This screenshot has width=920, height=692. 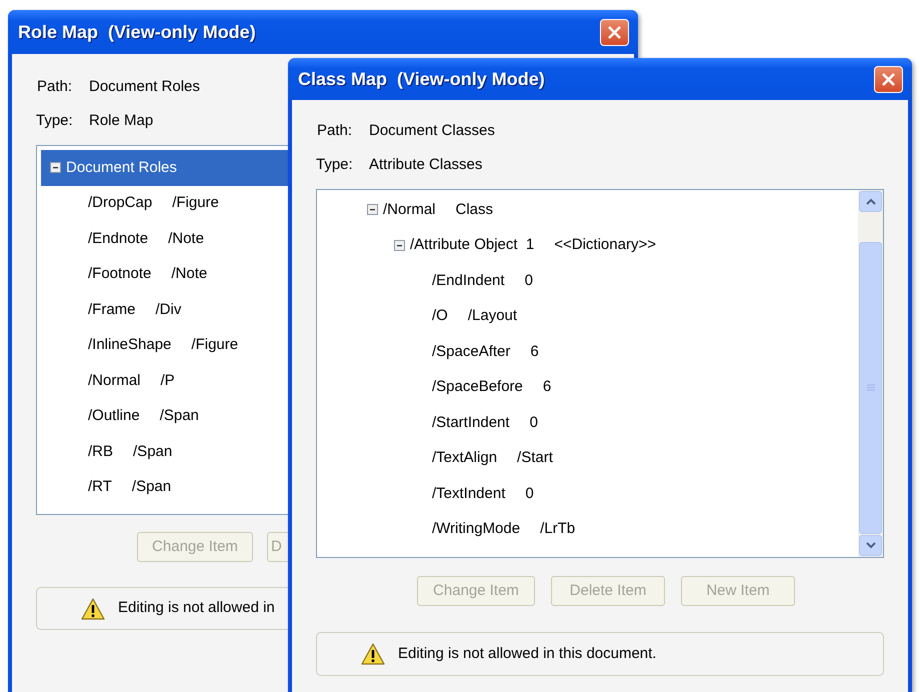 I want to click on item-value: /LrTb, so click(x=558, y=529).